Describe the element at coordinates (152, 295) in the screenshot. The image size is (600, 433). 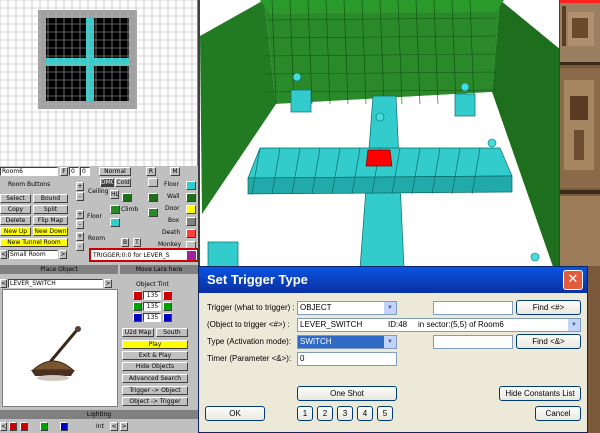
I see `tint-red-value: 135` at that location.